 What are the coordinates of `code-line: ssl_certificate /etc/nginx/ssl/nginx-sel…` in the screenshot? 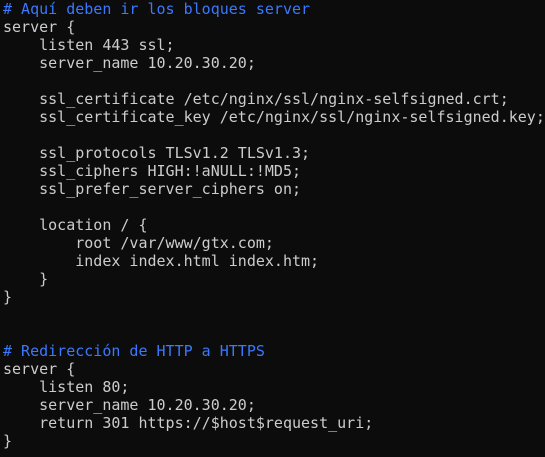 It's located at (256, 99).